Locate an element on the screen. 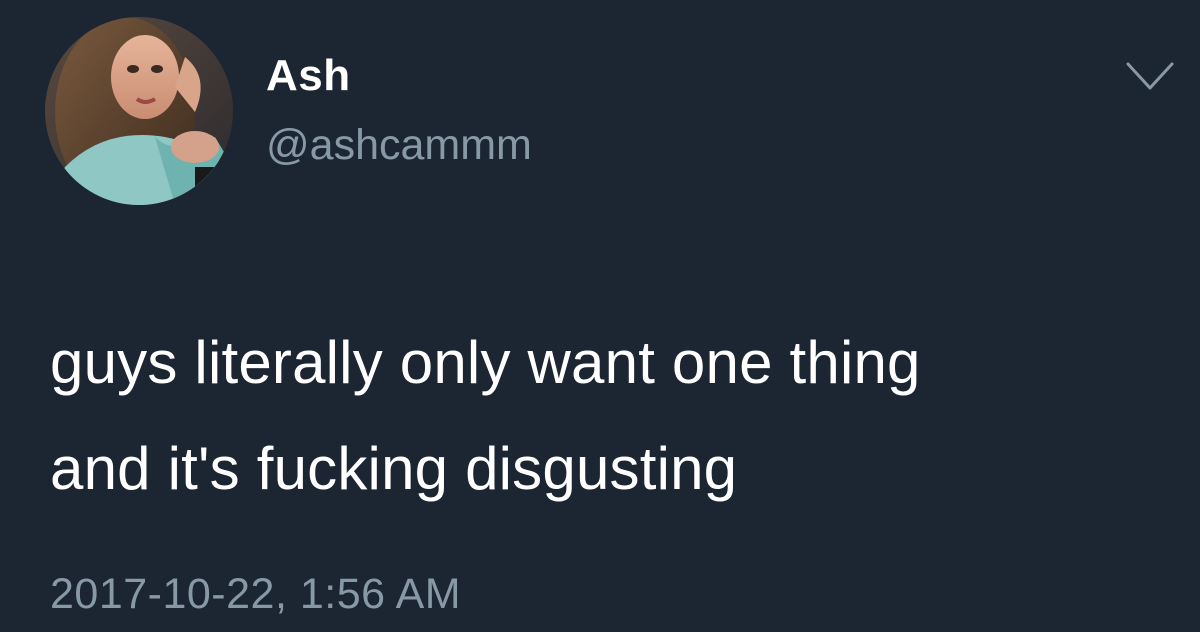  user-handle: @ashcammm is located at coordinates (399, 145).